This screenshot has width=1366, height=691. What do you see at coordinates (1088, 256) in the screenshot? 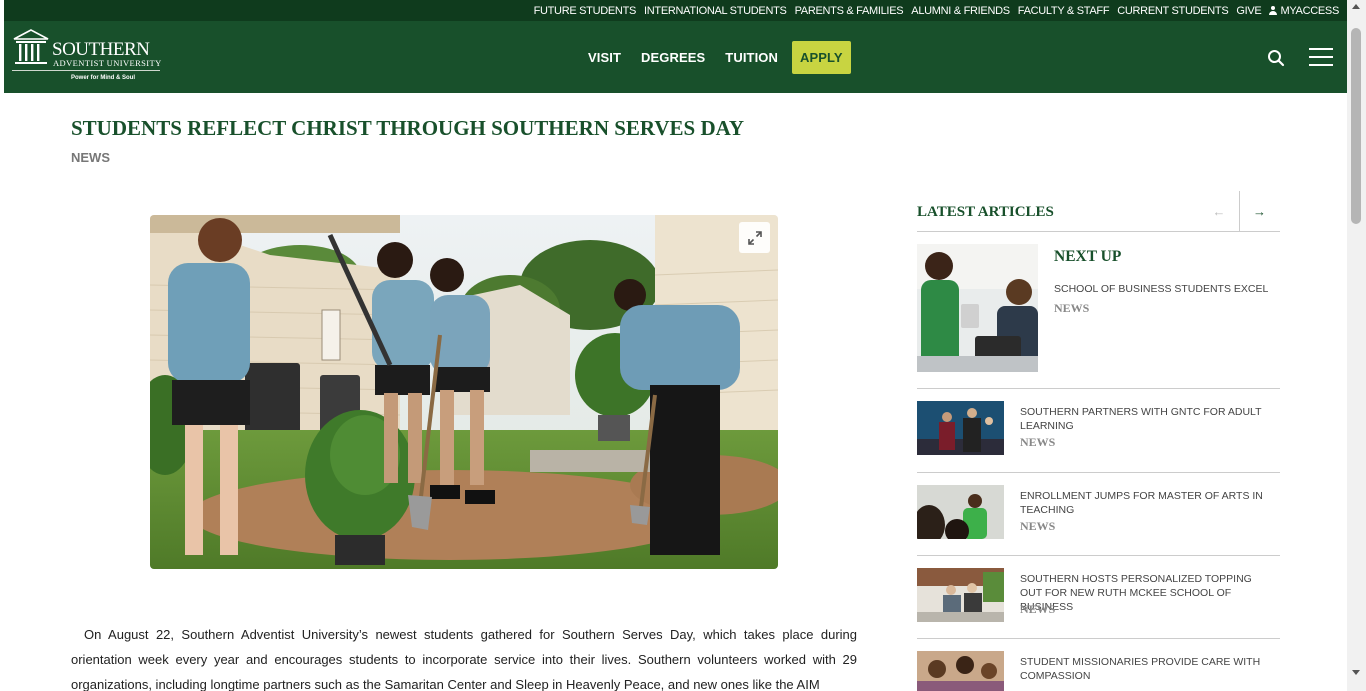
I see `next-up-label: NEXT UP` at bounding box center [1088, 256].